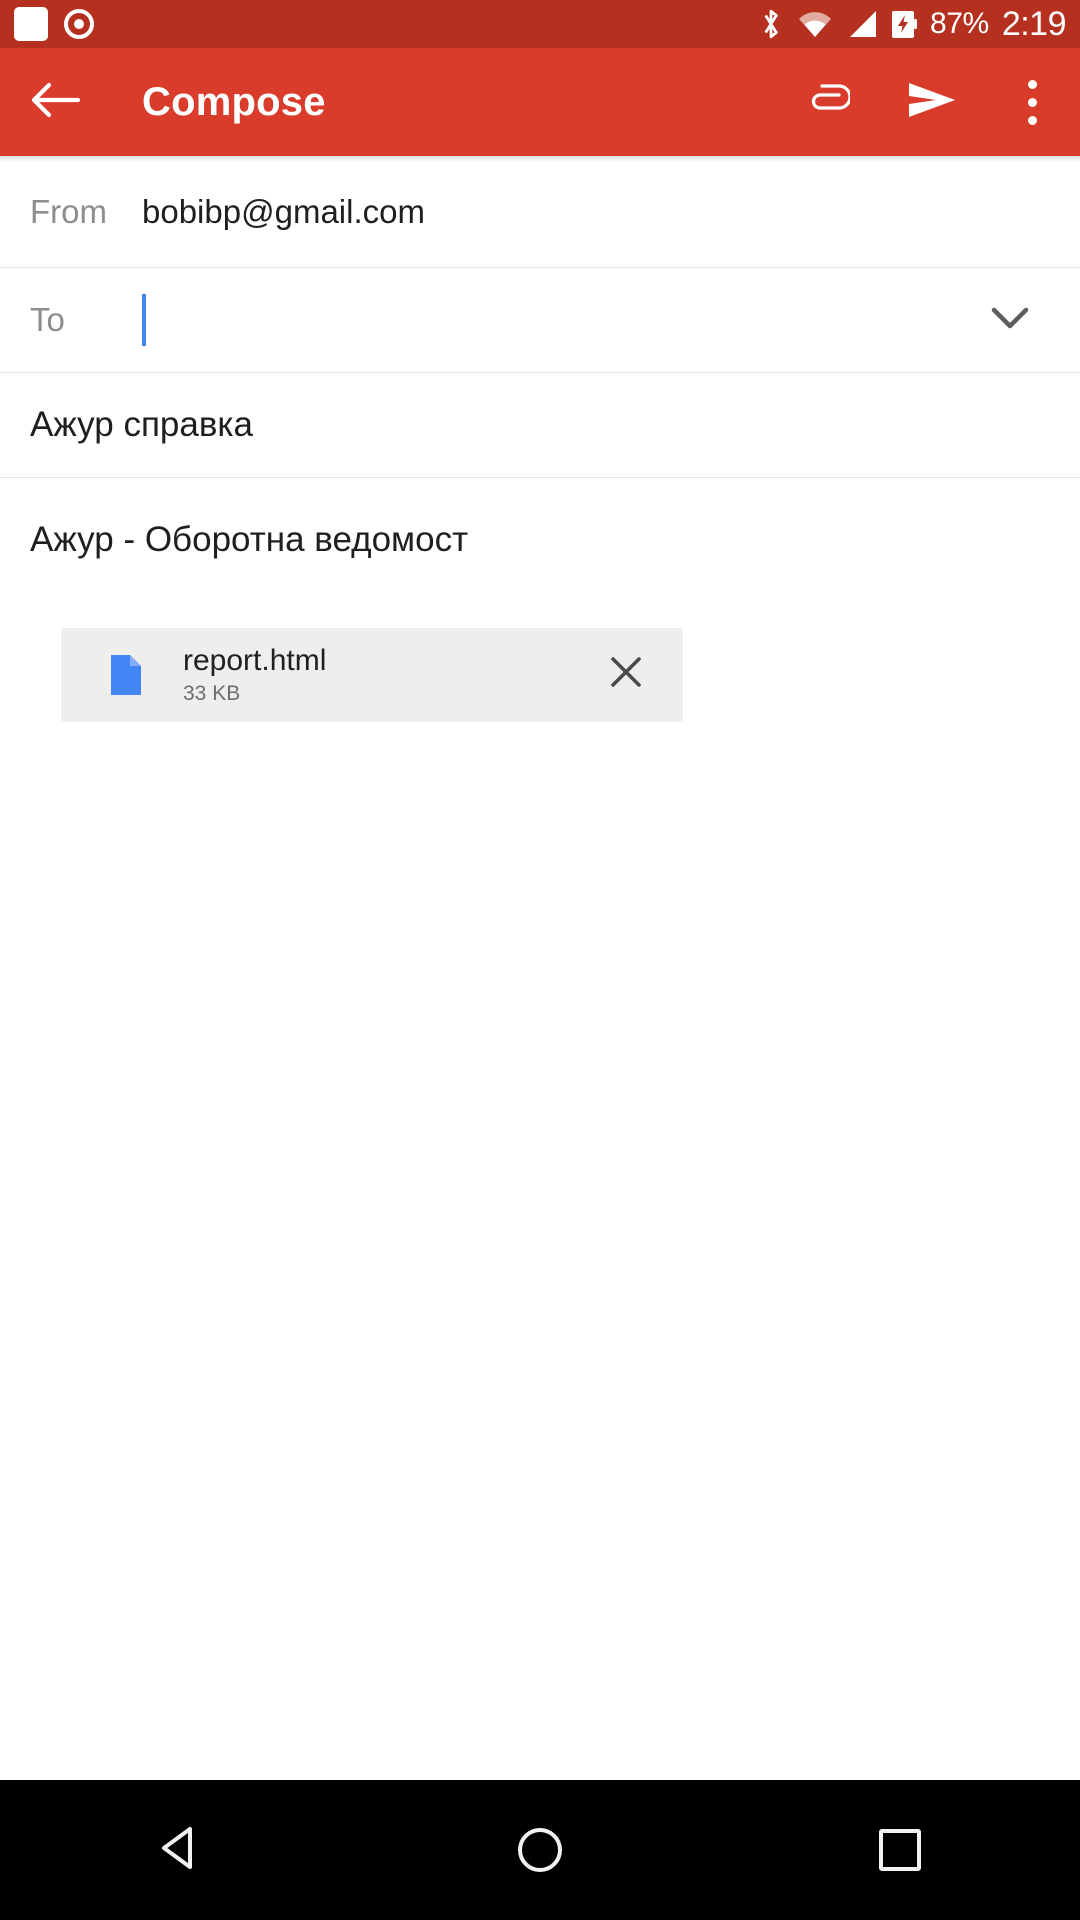 The width and height of the screenshot is (1080, 1920). What do you see at coordinates (255, 660) in the screenshot?
I see `attachment-filename: report.html` at bounding box center [255, 660].